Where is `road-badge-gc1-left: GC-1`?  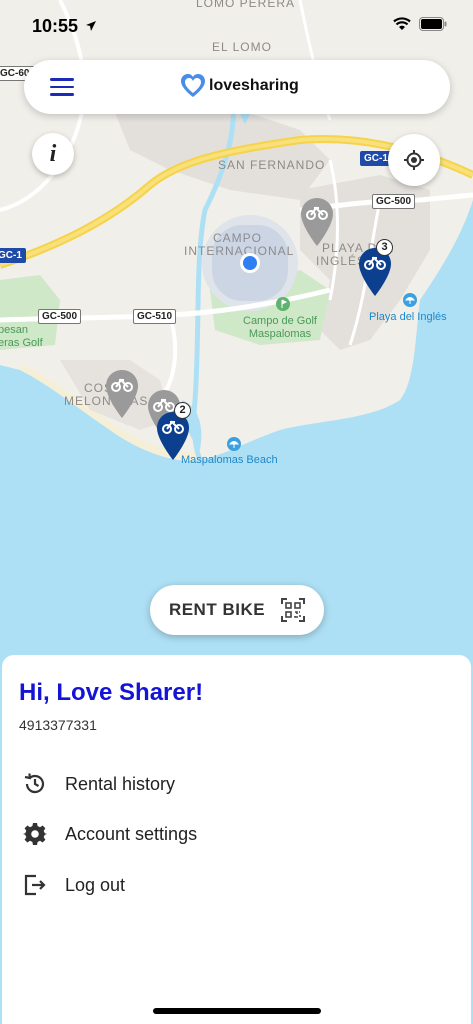
road-badge-gc1-left: GC-1 is located at coordinates (13, 255).